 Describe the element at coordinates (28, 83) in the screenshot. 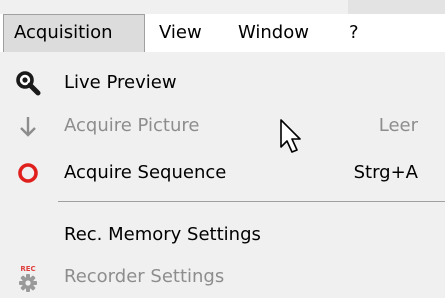

I see `magnifier-icon` at that location.